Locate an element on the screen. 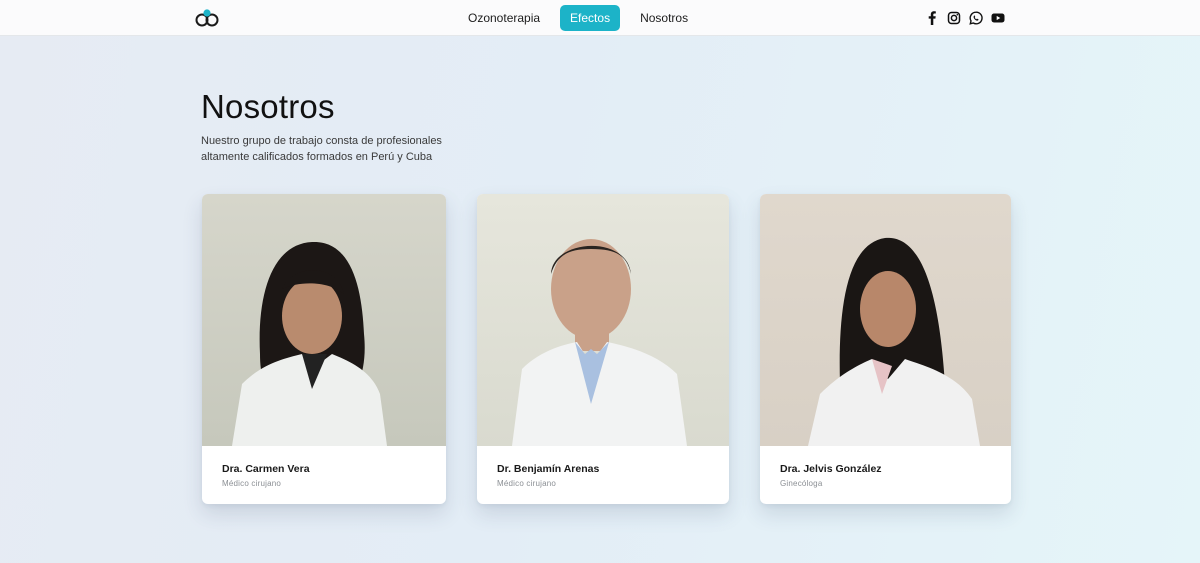 The width and height of the screenshot is (1200, 563). team-card-carmen-vera: Dra. Carmen Vera Médico cirujano is located at coordinates (324, 349).